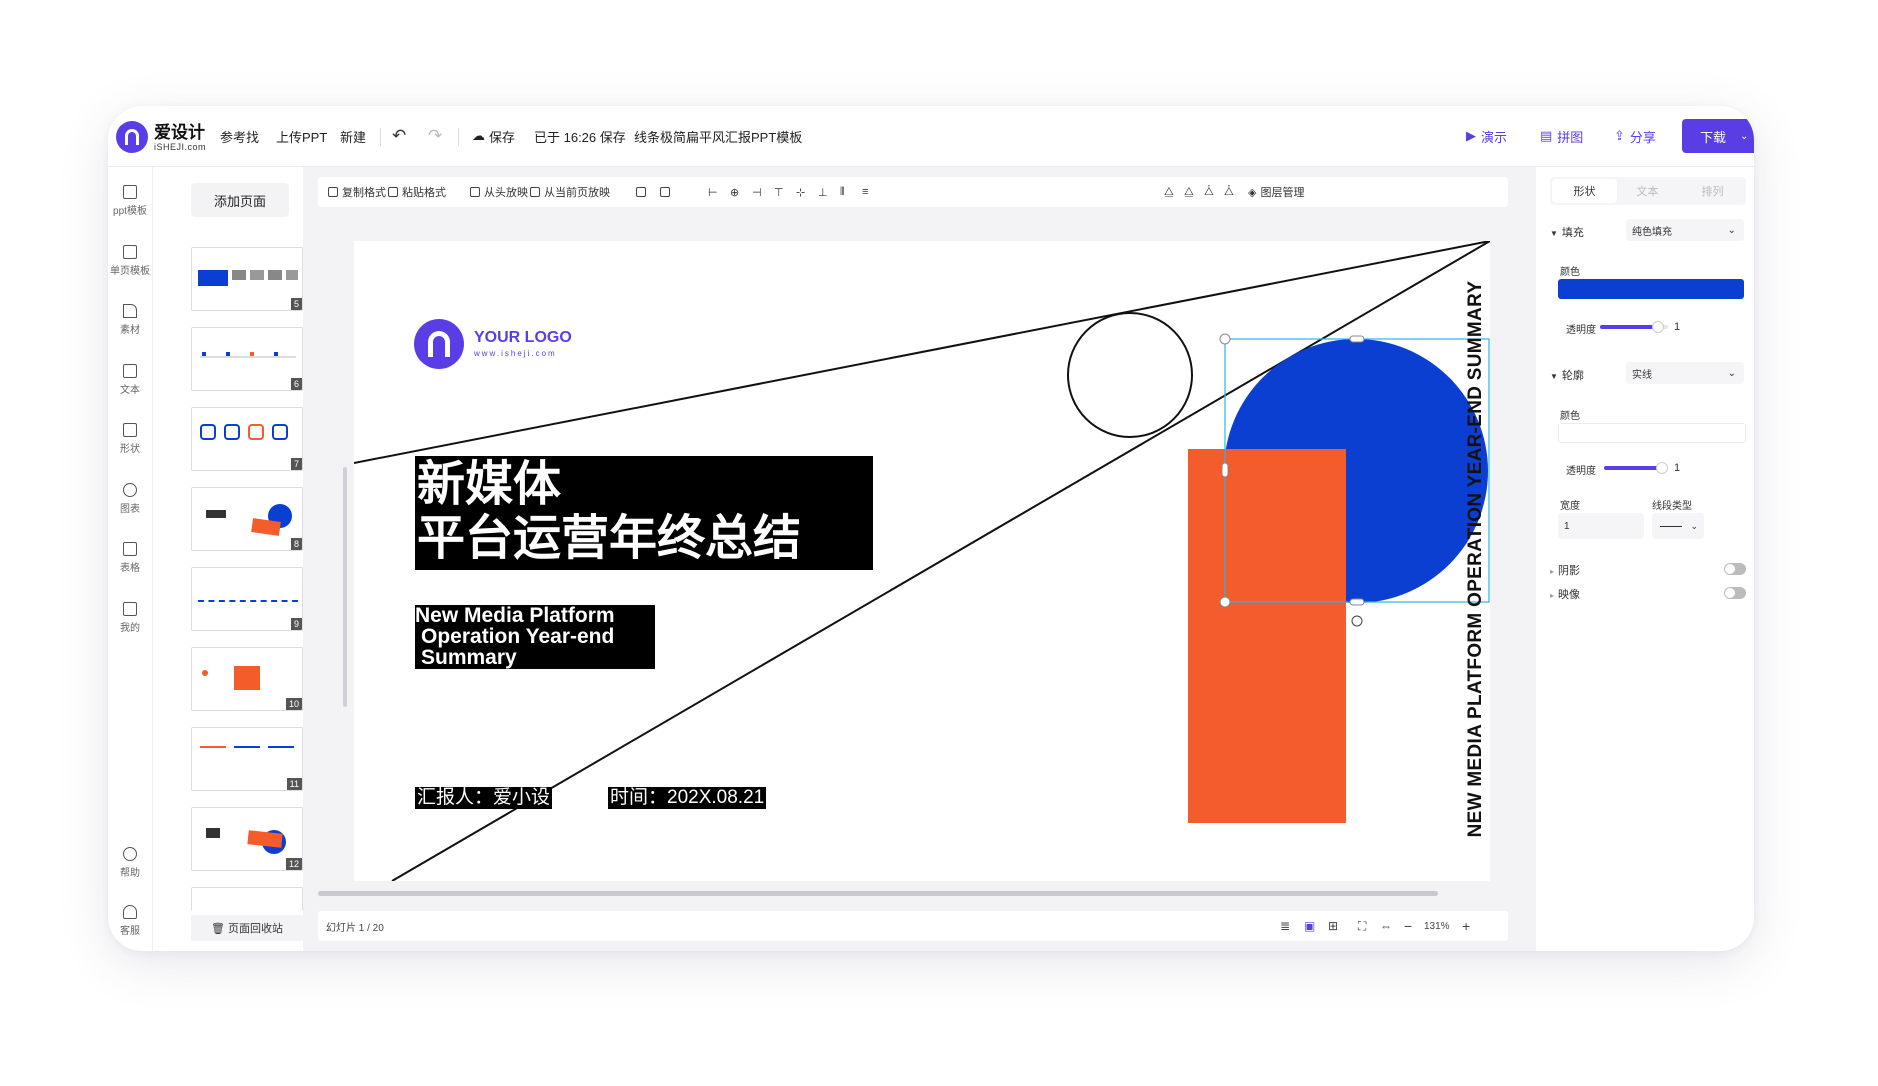  Describe the element at coordinates (247, 359) in the screenshot. I see `thumbnail-page-6: 6` at that location.